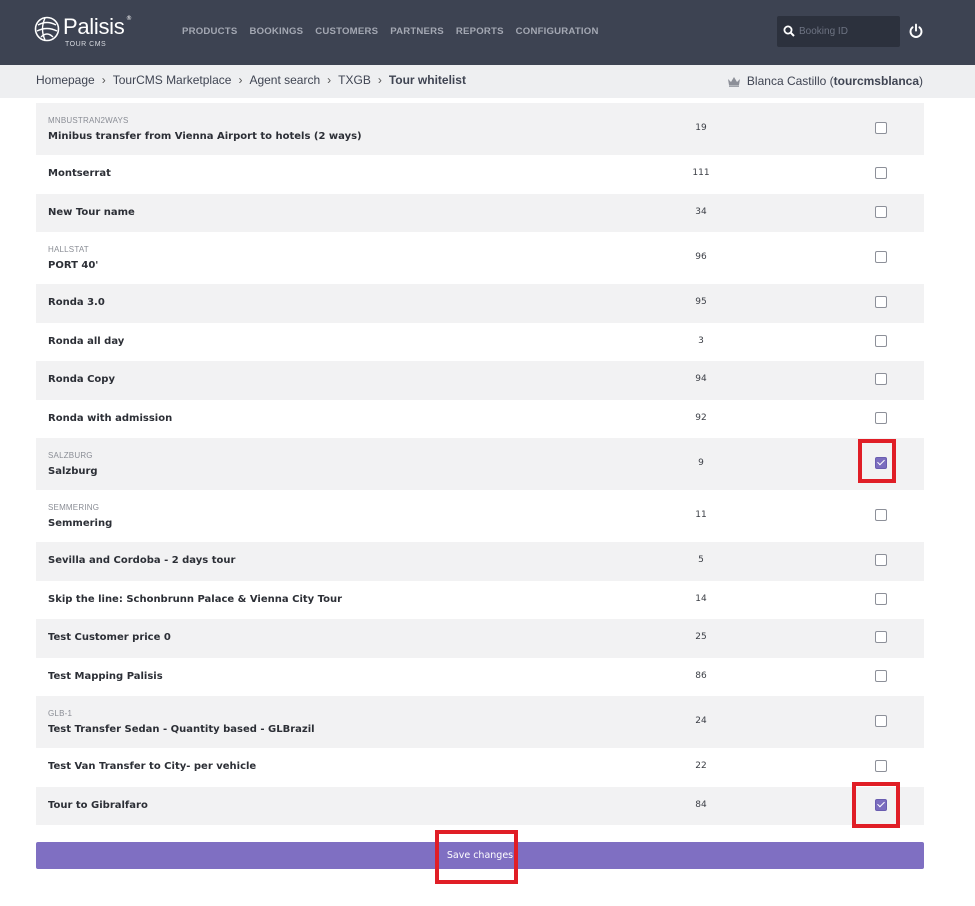  Describe the element at coordinates (152, 766) in the screenshot. I see `tour-name: Test Van Transfer to City- per vehicle` at that location.